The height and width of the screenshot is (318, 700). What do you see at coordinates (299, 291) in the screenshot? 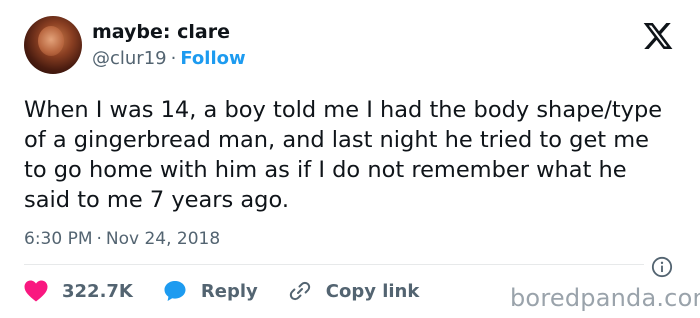
I see `link-icon` at bounding box center [299, 291].